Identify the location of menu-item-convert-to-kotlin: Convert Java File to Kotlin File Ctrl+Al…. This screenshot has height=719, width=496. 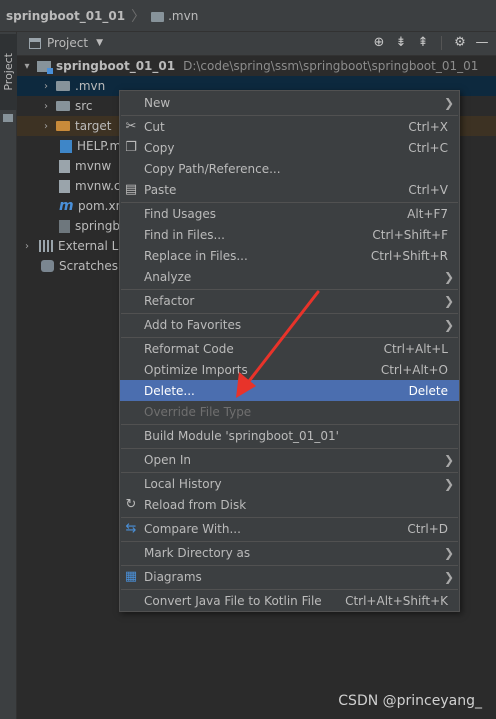
(289, 600).